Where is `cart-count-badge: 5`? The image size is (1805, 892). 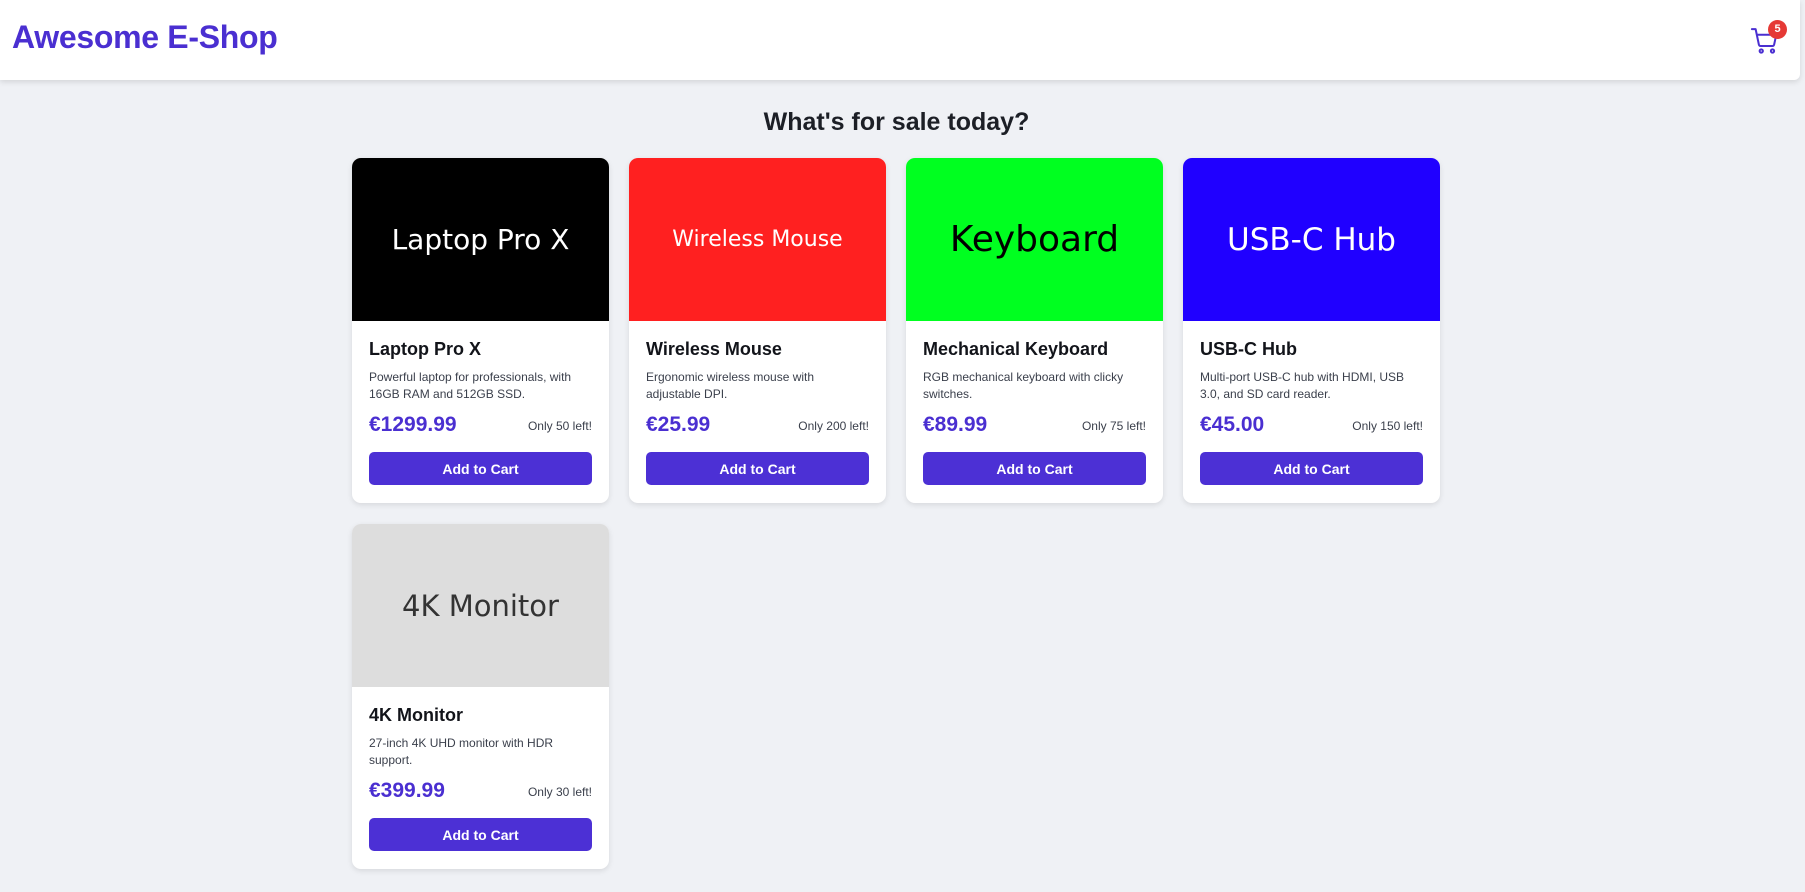
cart-count-badge: 5 is located at coordinates (1777, 29).